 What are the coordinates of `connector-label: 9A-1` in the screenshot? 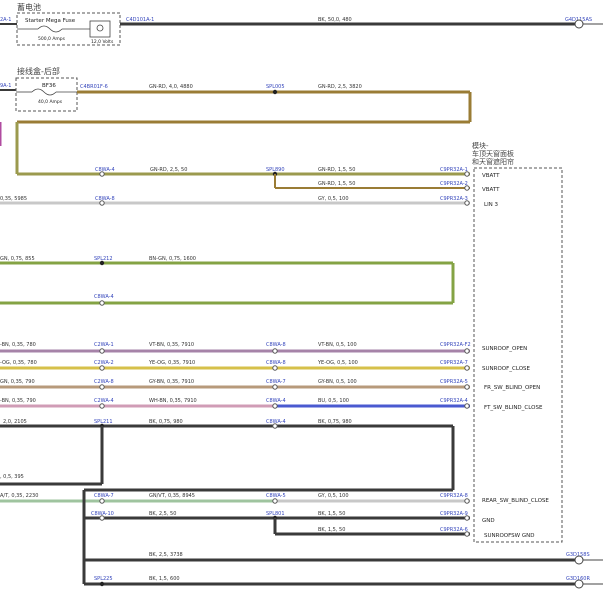 It's located at (5, 86).